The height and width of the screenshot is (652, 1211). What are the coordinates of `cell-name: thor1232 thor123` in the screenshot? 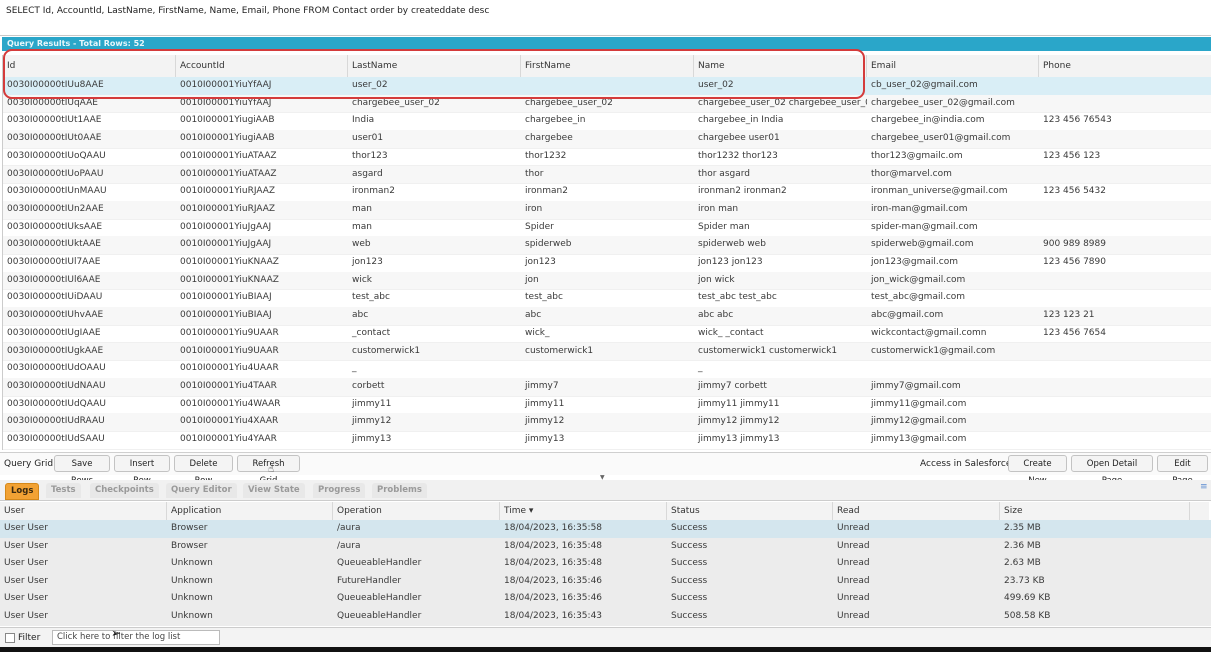 It's located at (780, 157).